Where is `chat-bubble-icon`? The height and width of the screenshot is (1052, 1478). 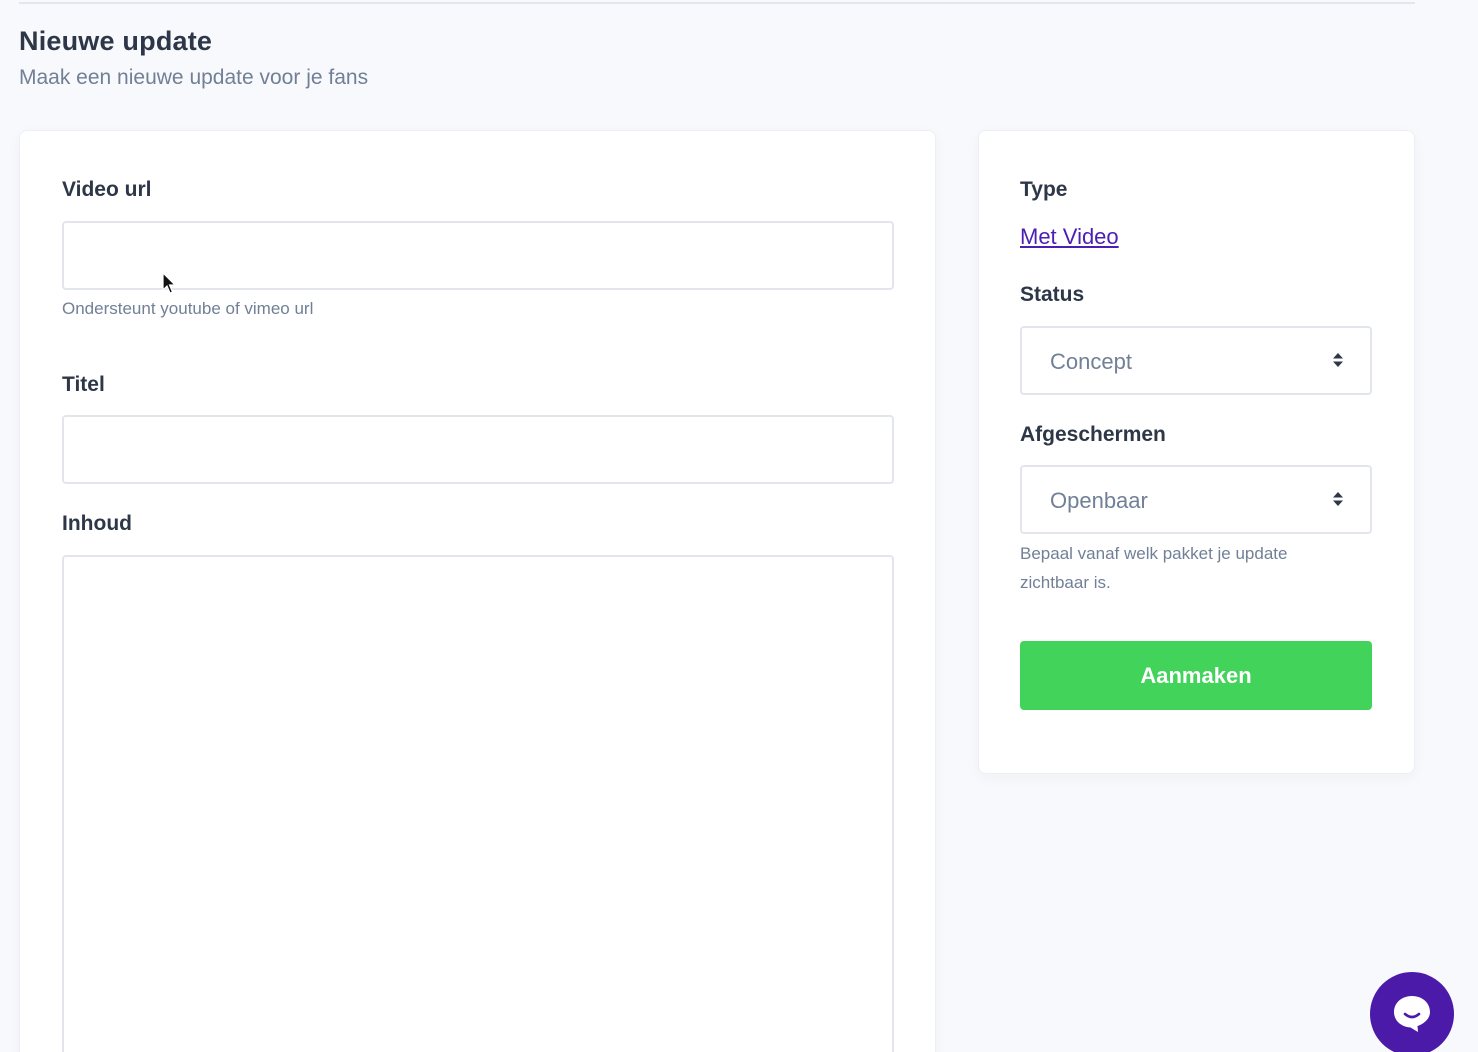
chat-bubble-icon is located at coordinates (1412, 1014).